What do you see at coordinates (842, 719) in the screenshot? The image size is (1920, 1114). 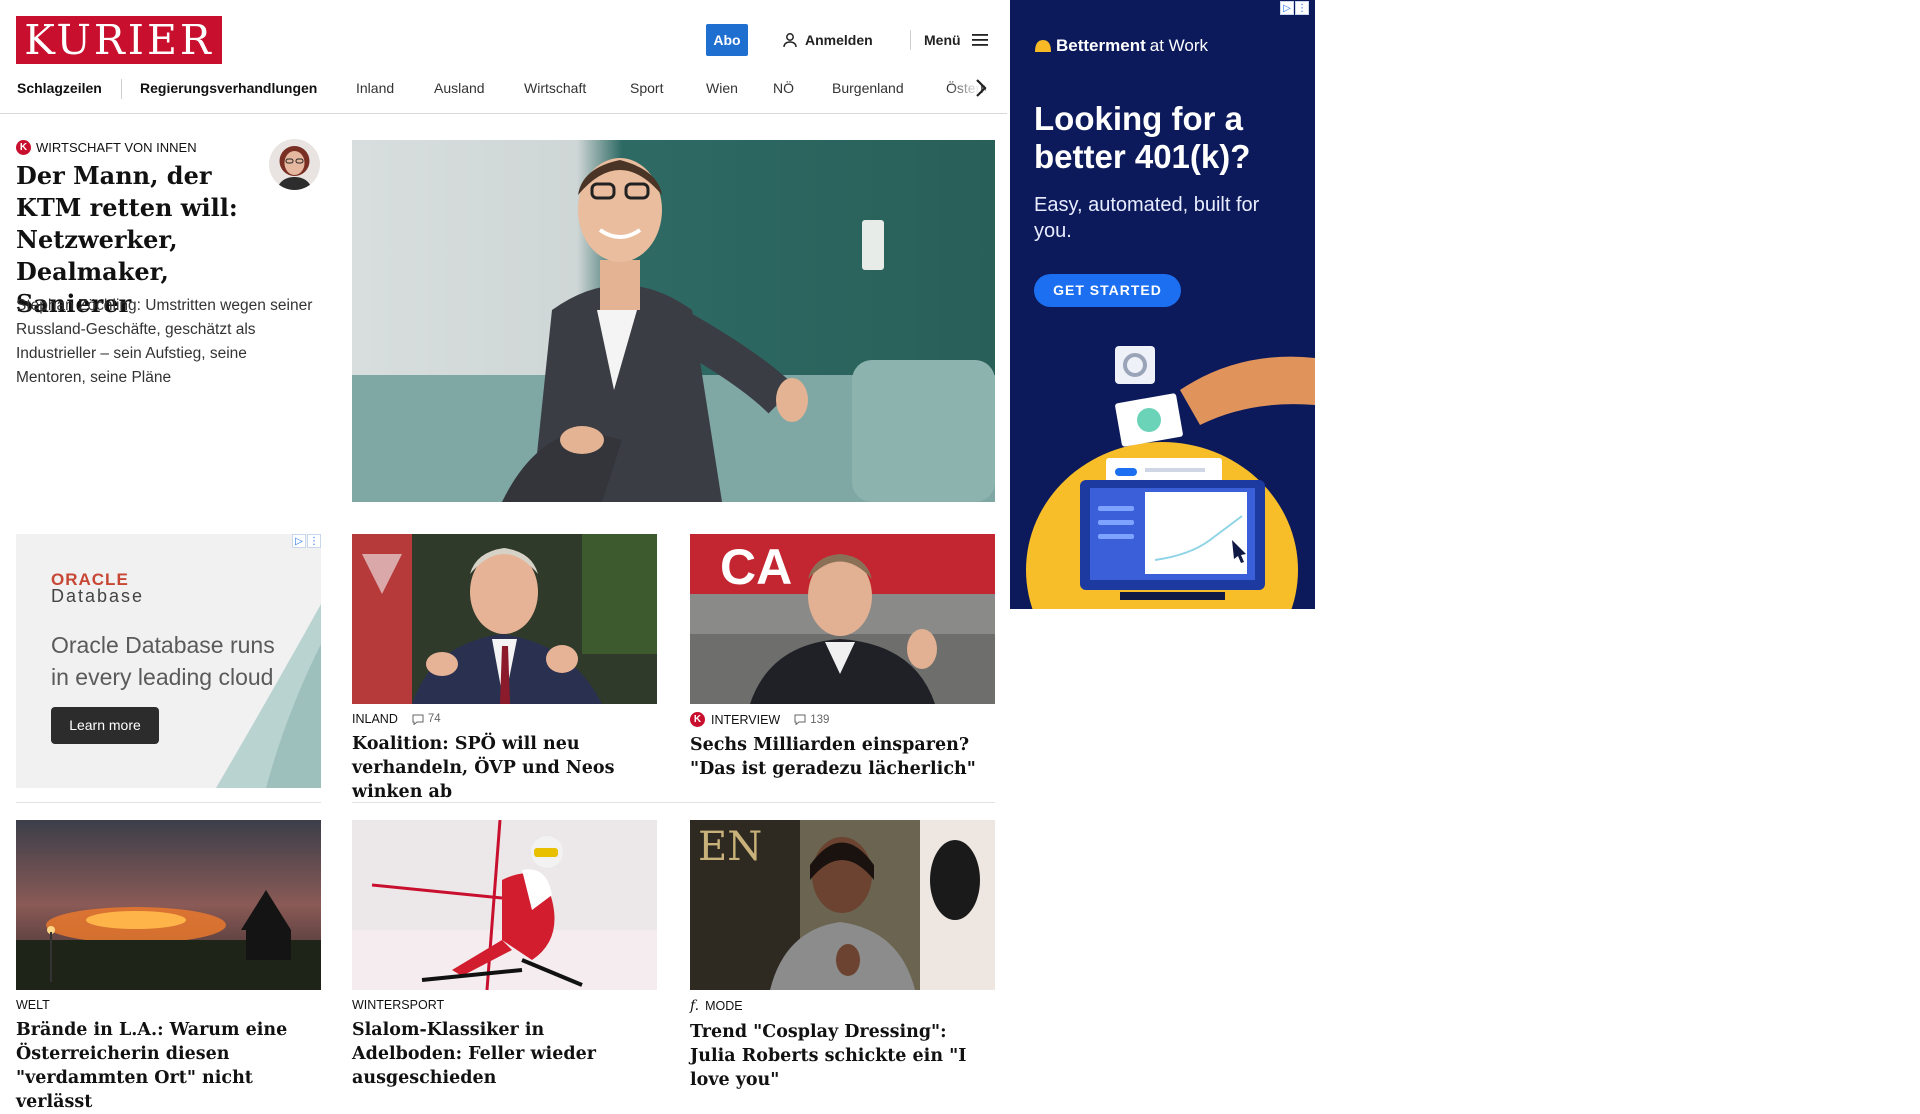 I see `article-meta: K INTERVIEW 139` at bounding box center [842, 719].